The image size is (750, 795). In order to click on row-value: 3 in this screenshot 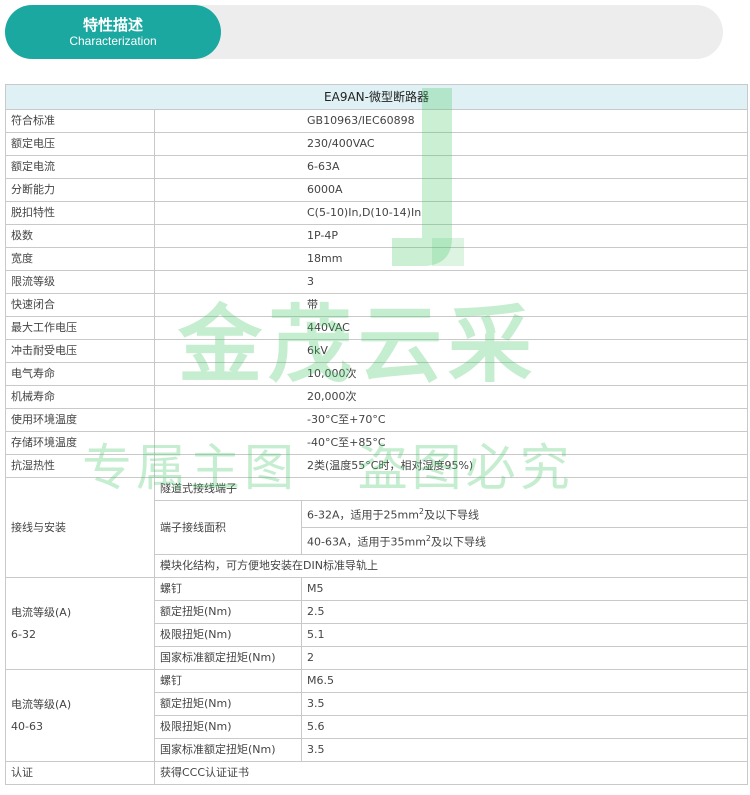, I will do `click(451, 282)`.